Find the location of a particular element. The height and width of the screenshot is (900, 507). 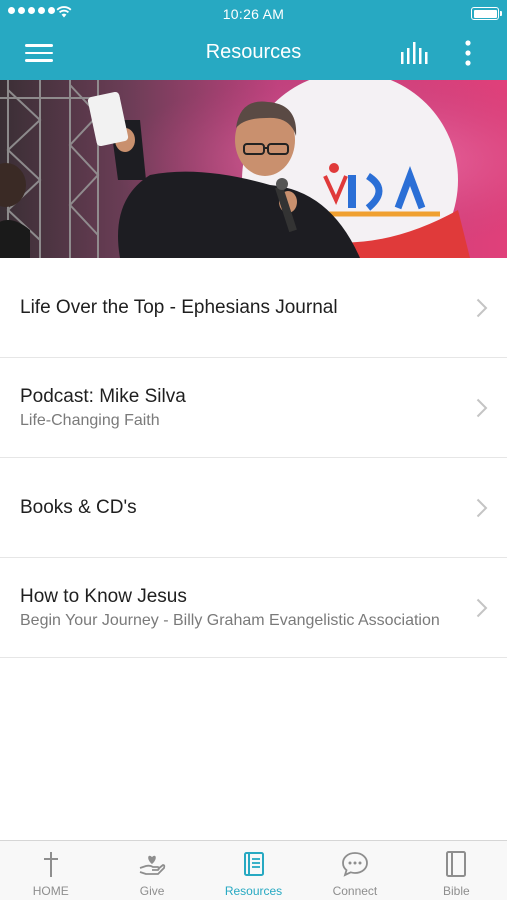

tab-label: Connect is located at coordinates (355, 891).